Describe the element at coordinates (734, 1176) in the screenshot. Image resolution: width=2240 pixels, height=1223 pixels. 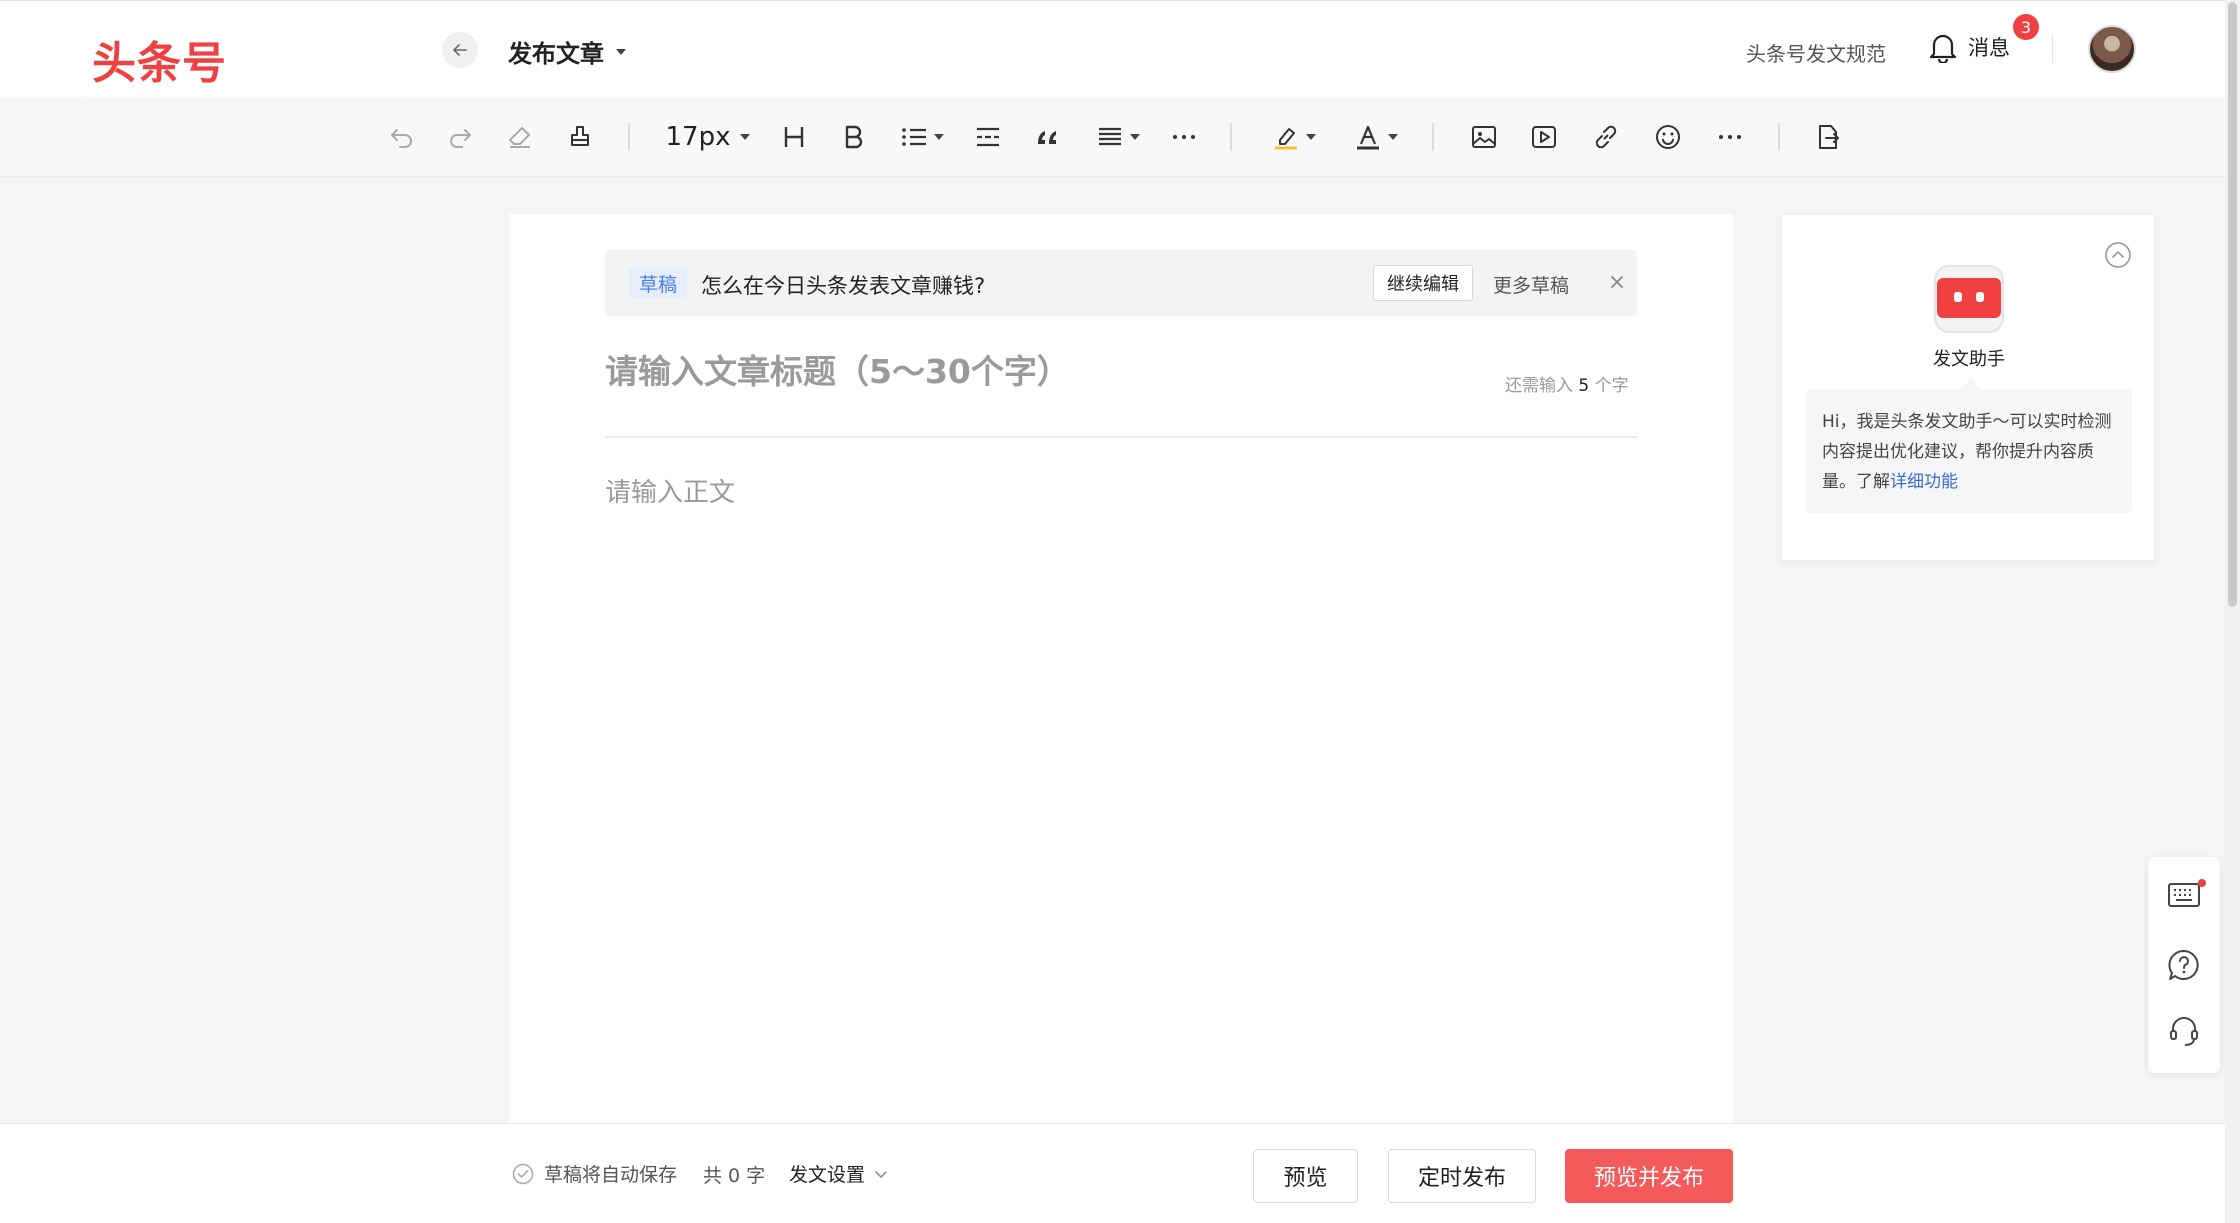
I see `word-count: 共 0 字` at that location.